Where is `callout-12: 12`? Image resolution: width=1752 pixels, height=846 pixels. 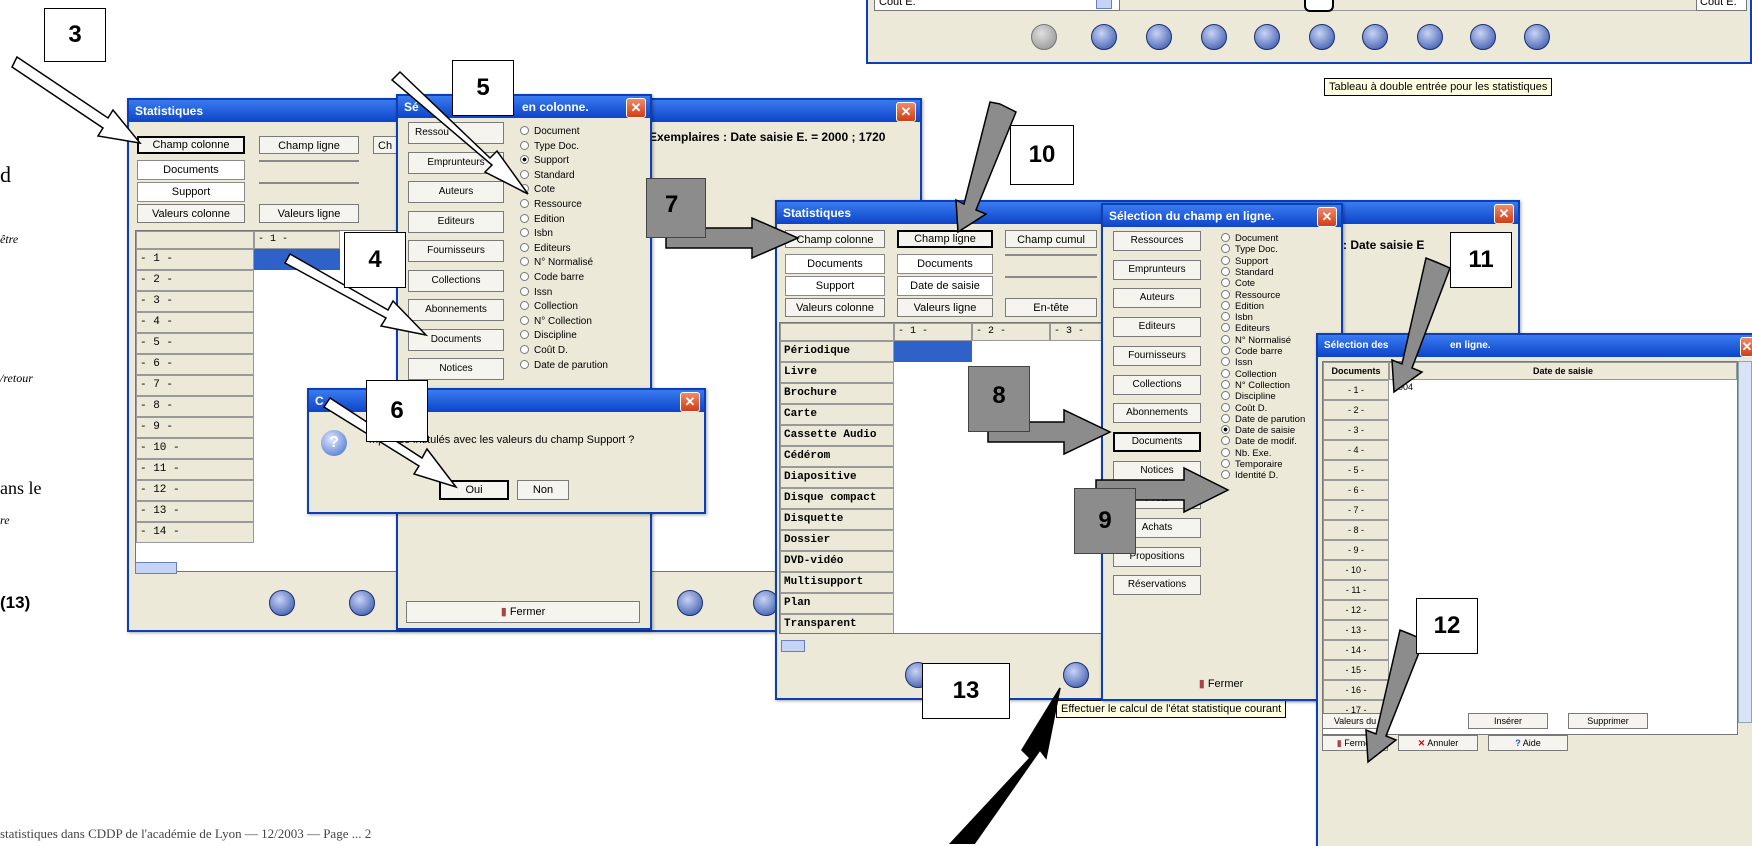
callout-12: 12 is located at coordinates (1447, 626).